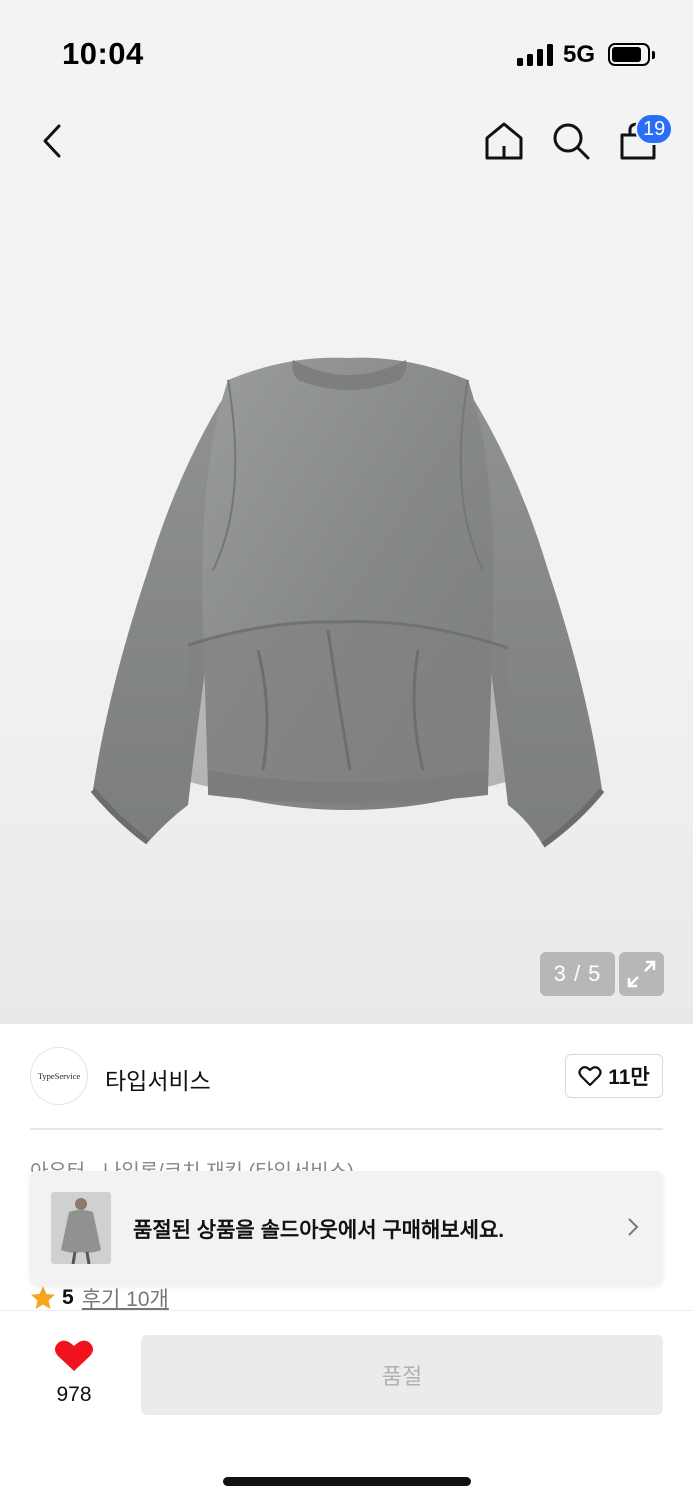 This screenshot has width=693, height=1500. Describe the element at coordinates (59, 1076) in the screenshot. I see `brand-logo: TypeService` at that location.